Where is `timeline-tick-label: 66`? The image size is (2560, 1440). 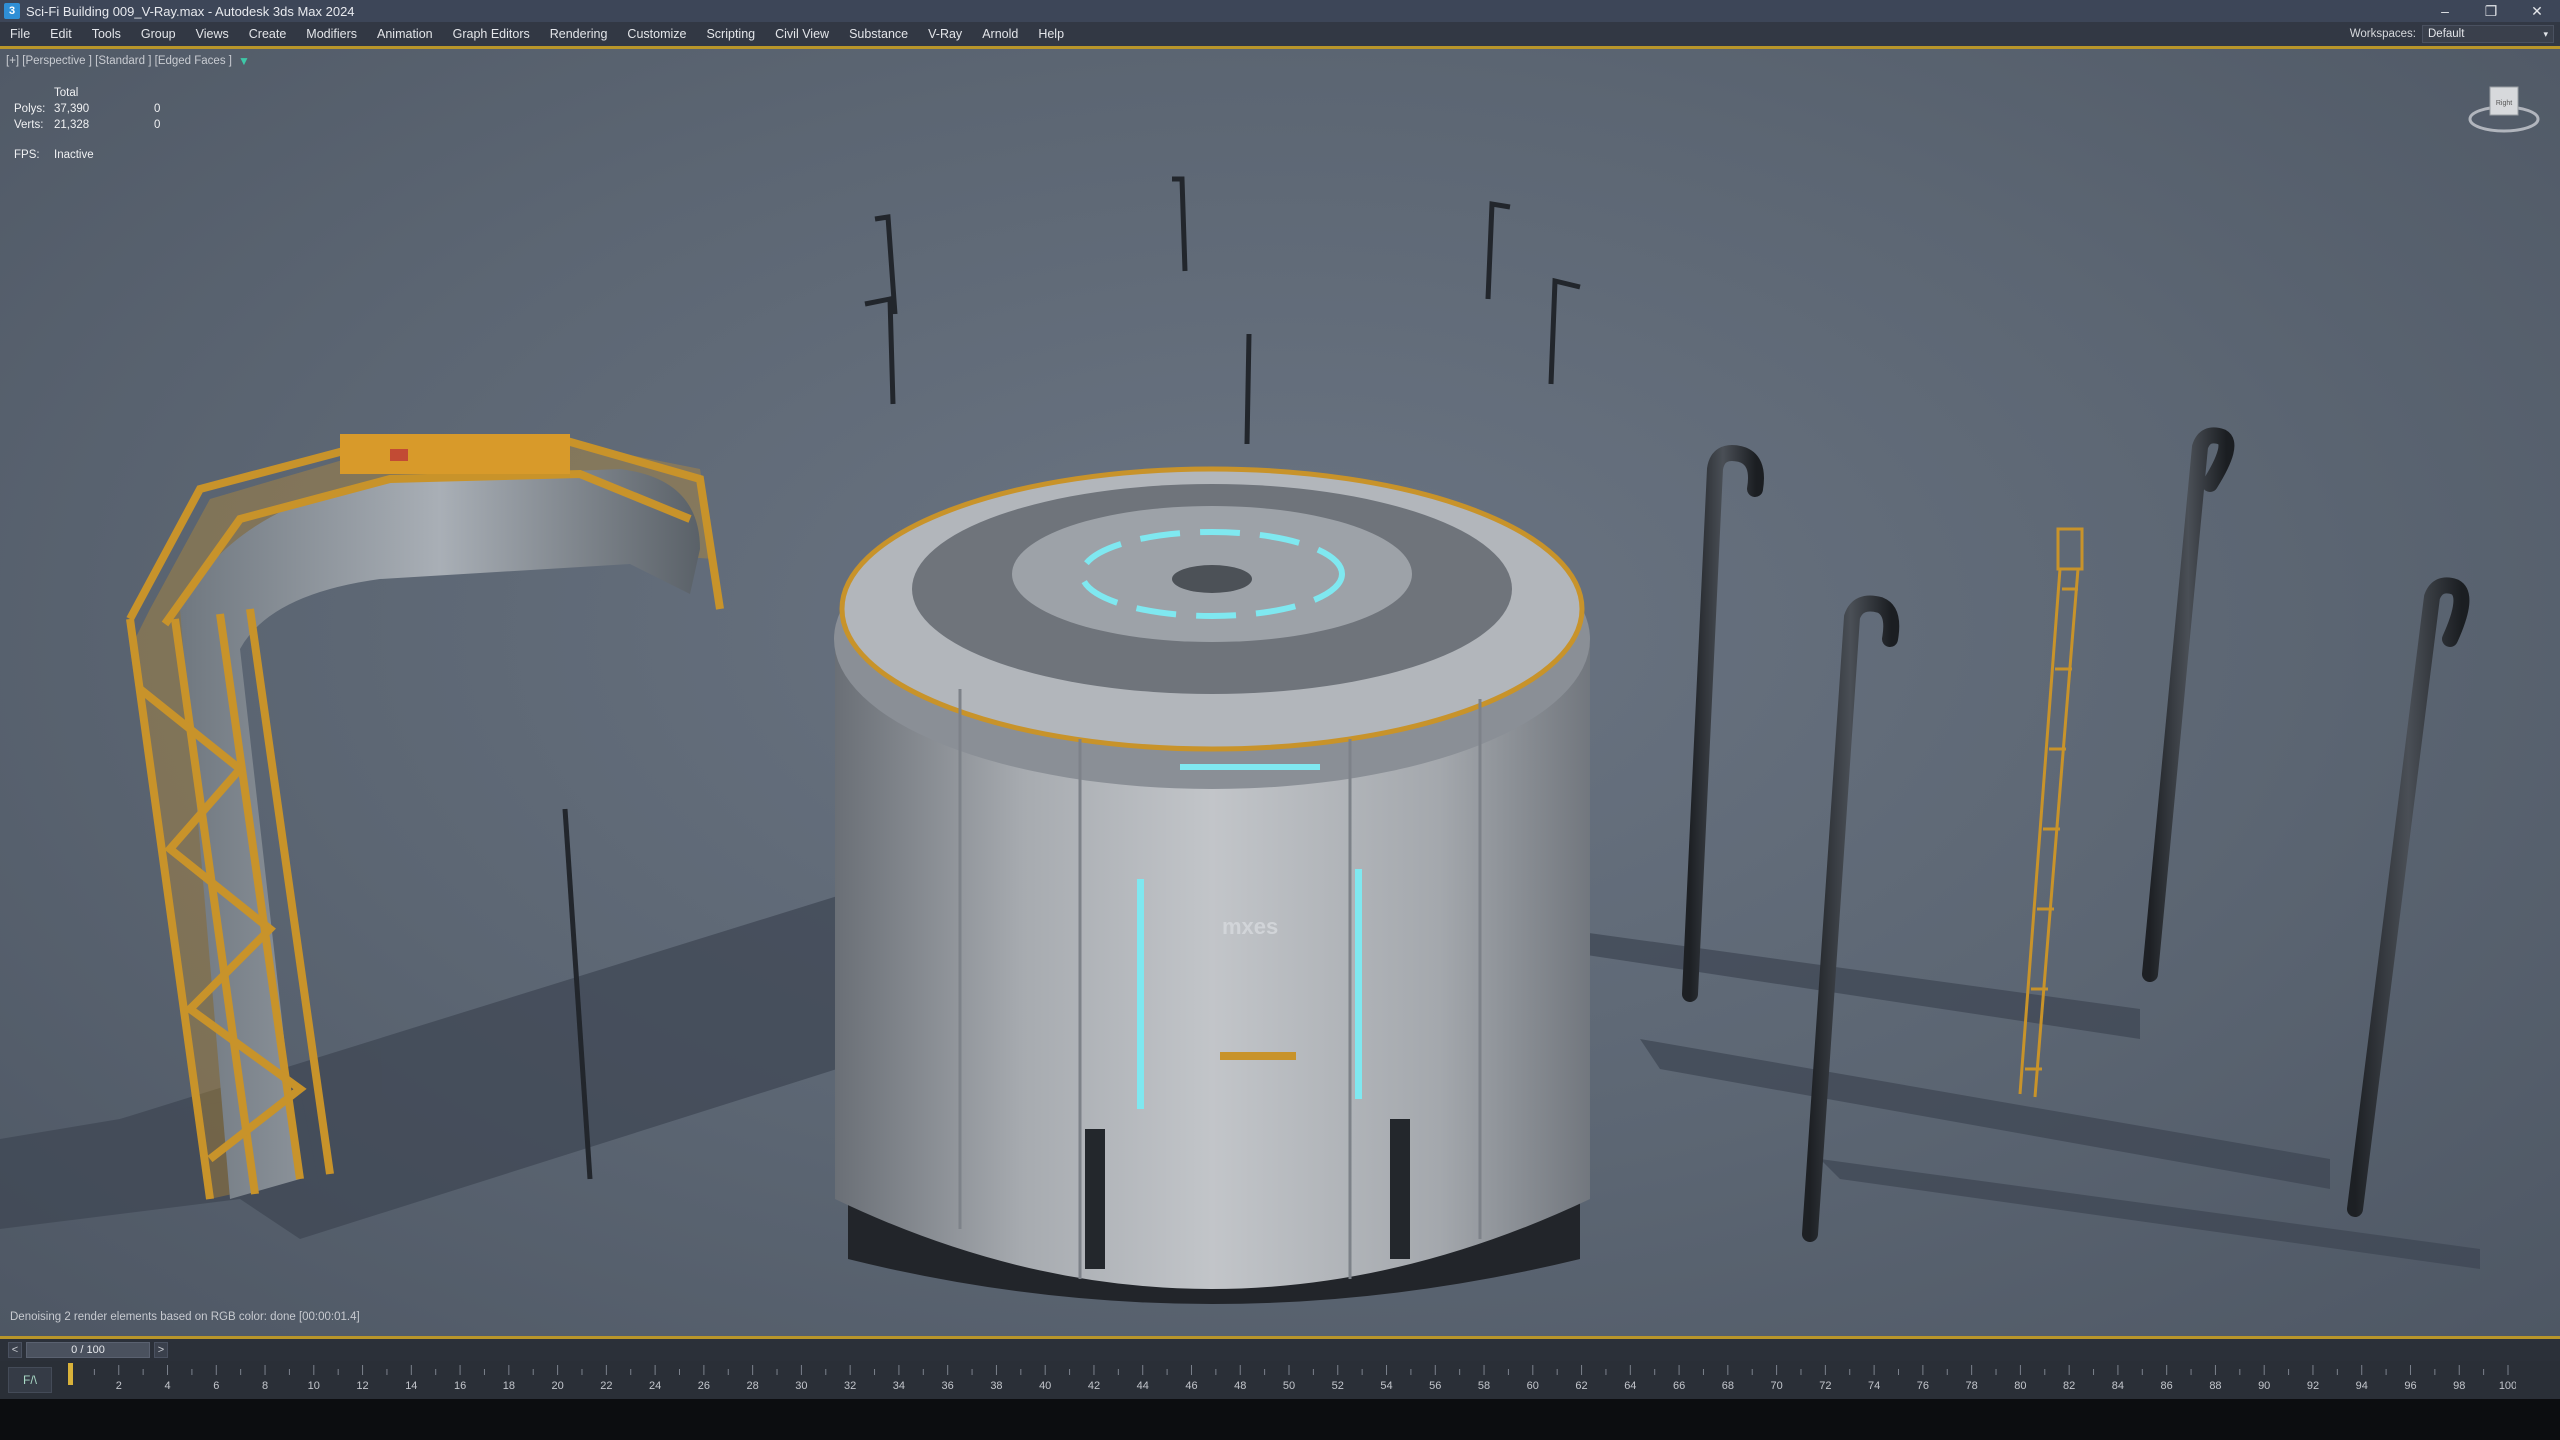
timeline-tick-label: 66 is located at coordinates (1679, 1386).